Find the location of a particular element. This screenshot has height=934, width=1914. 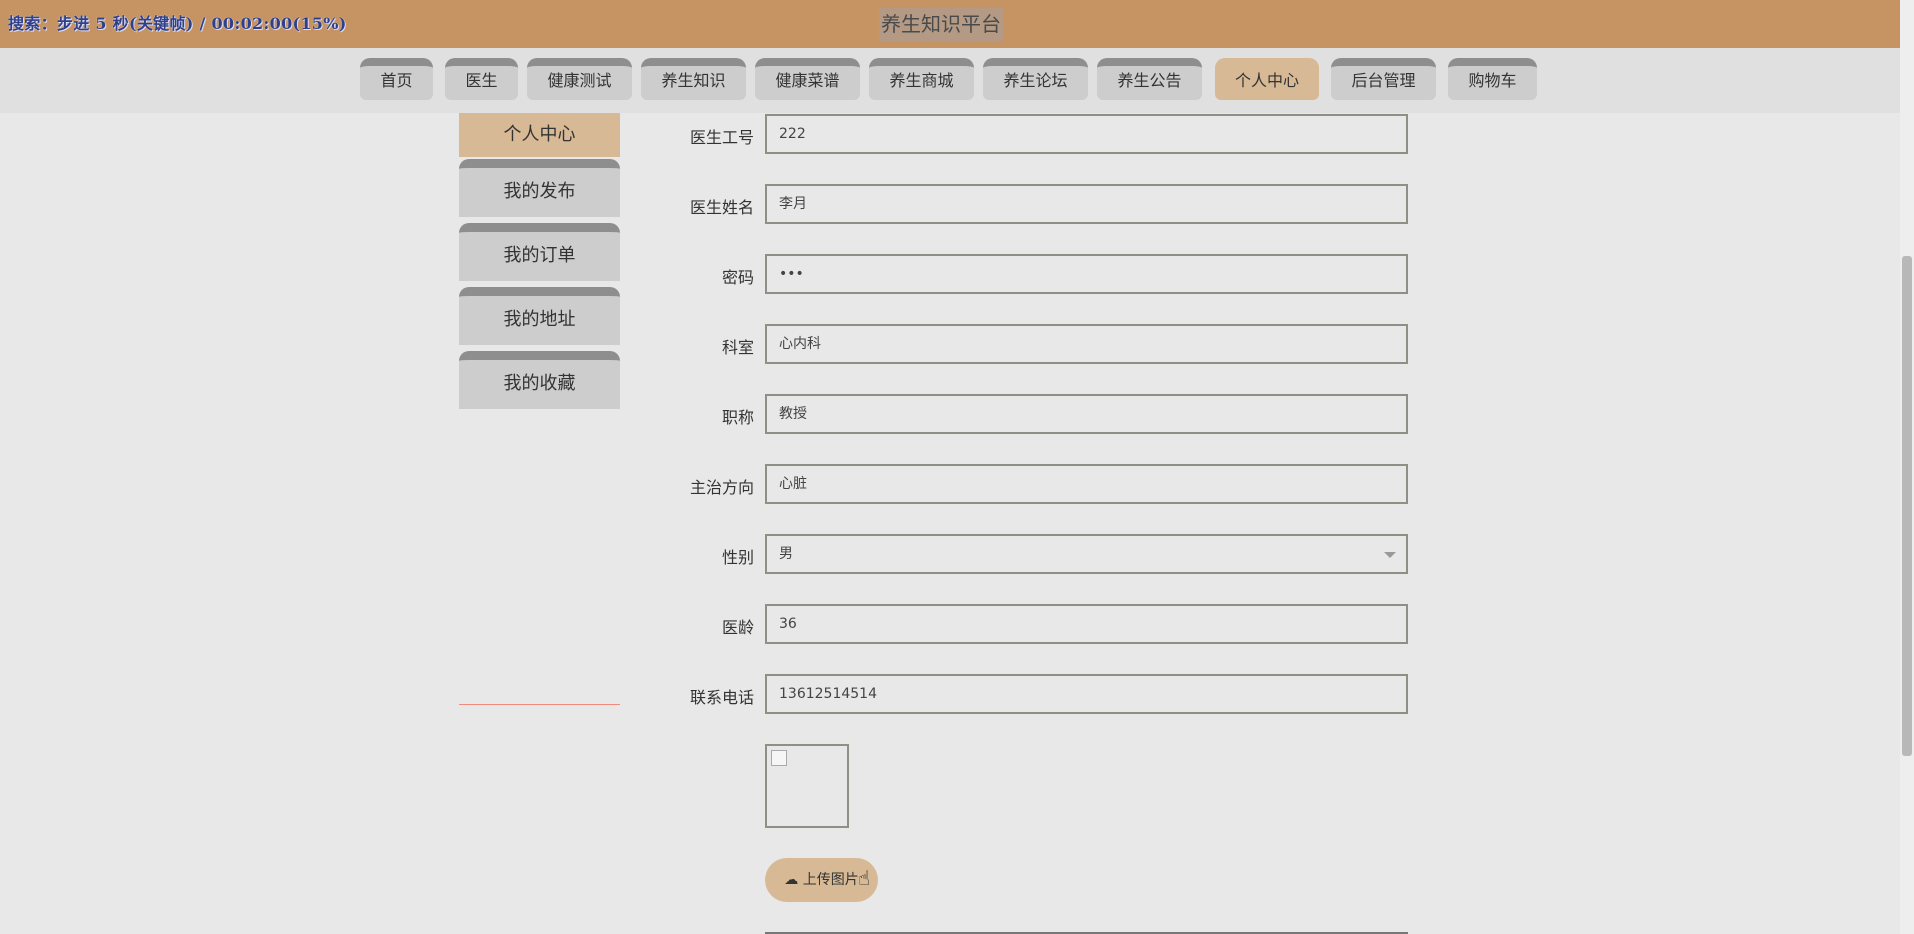

label-title: 职称 is located at coordinates (737, 417).